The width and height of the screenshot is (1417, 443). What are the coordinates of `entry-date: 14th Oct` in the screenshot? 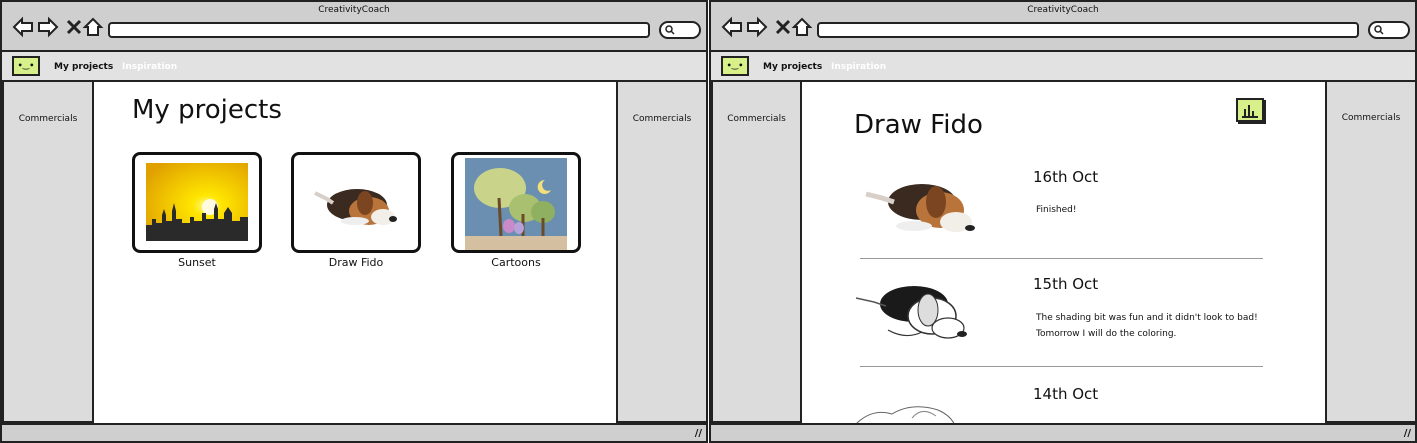 It's located at (1066, 394).